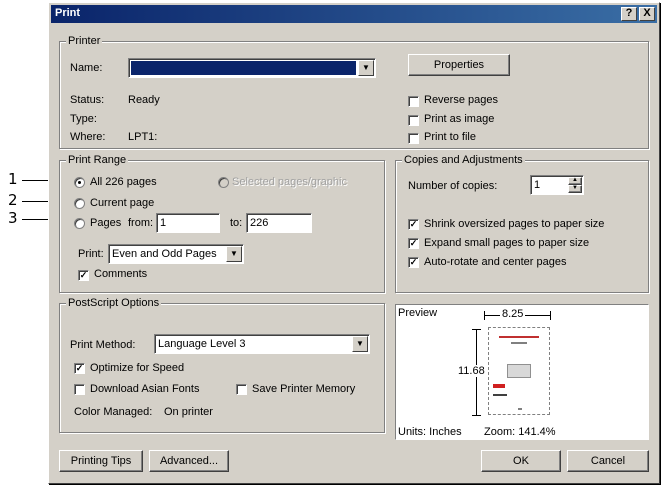 Image resolution: width=662 pixels, height=490 pixels. I want to click on height-dimension-tick-bottom, so click(476, 415).